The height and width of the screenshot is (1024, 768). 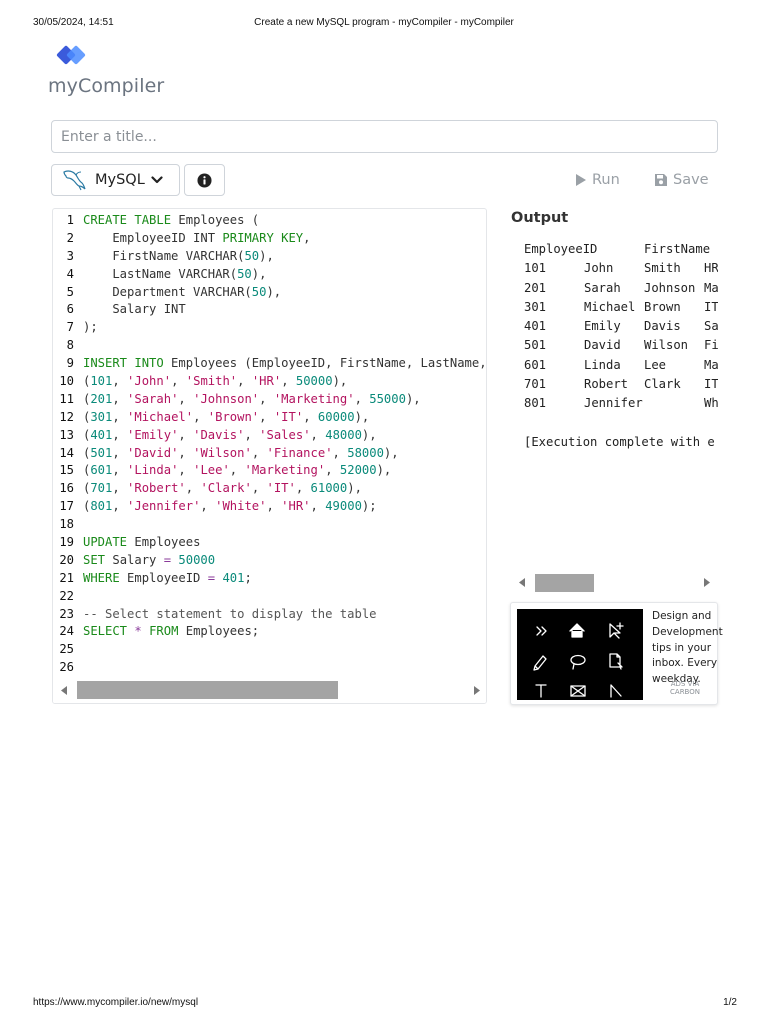 I want to click on editor-scrollbar-thumb, so click(x=207, y=690).